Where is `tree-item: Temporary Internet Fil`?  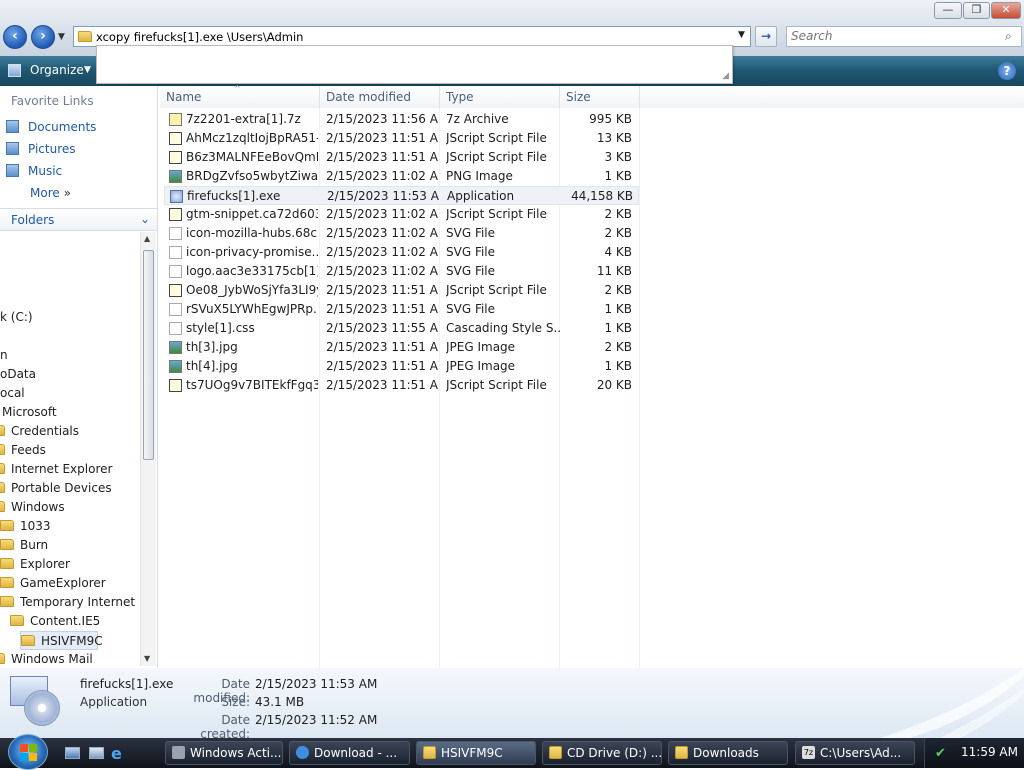 tree-item: Temporary Internet Fil is located at coordinates (70, 602).